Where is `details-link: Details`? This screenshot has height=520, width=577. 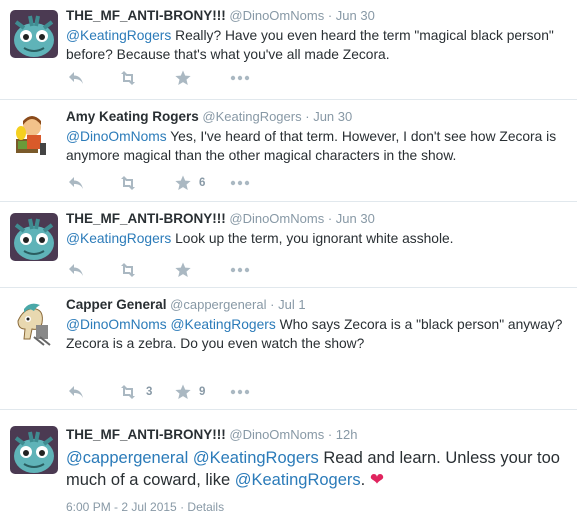
details-link: Details is located at coordinates (205, 507).